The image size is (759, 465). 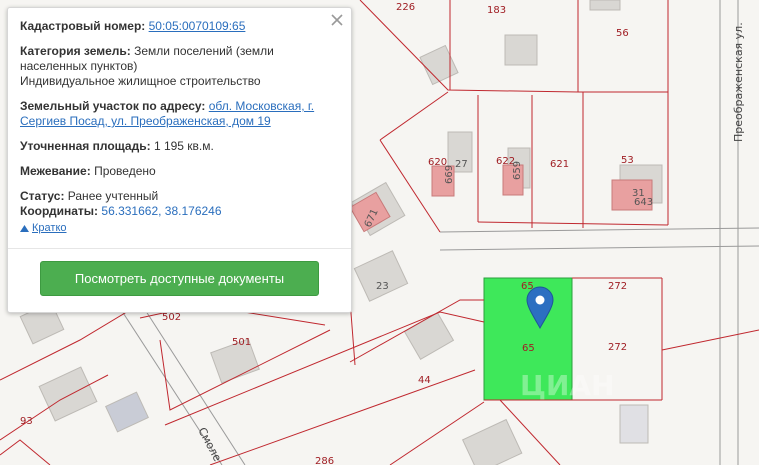 What do you see at coordinates (83, 26) in the screenshot?
I see `cadastral-number-label: Кадастровый номер:` at bounding box center [83, 26].